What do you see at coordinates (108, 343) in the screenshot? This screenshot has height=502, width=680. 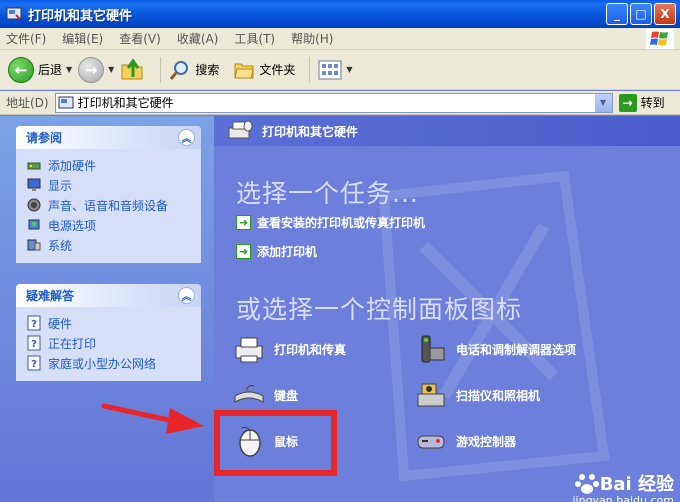 I see `link-printing-help: ? 正在打印` at bounding box center [108, 343].